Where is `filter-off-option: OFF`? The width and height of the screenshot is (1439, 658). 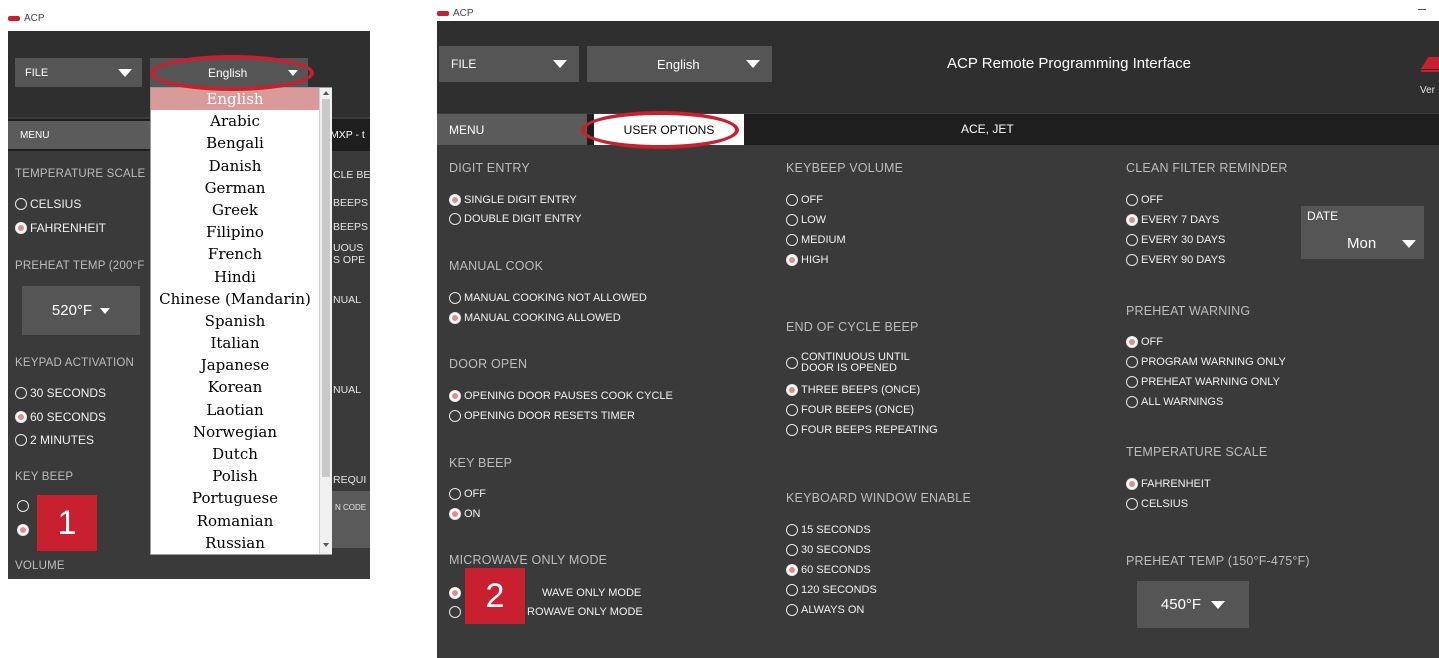 filter-off-option: OFF is located at coordinates (1144, 200).